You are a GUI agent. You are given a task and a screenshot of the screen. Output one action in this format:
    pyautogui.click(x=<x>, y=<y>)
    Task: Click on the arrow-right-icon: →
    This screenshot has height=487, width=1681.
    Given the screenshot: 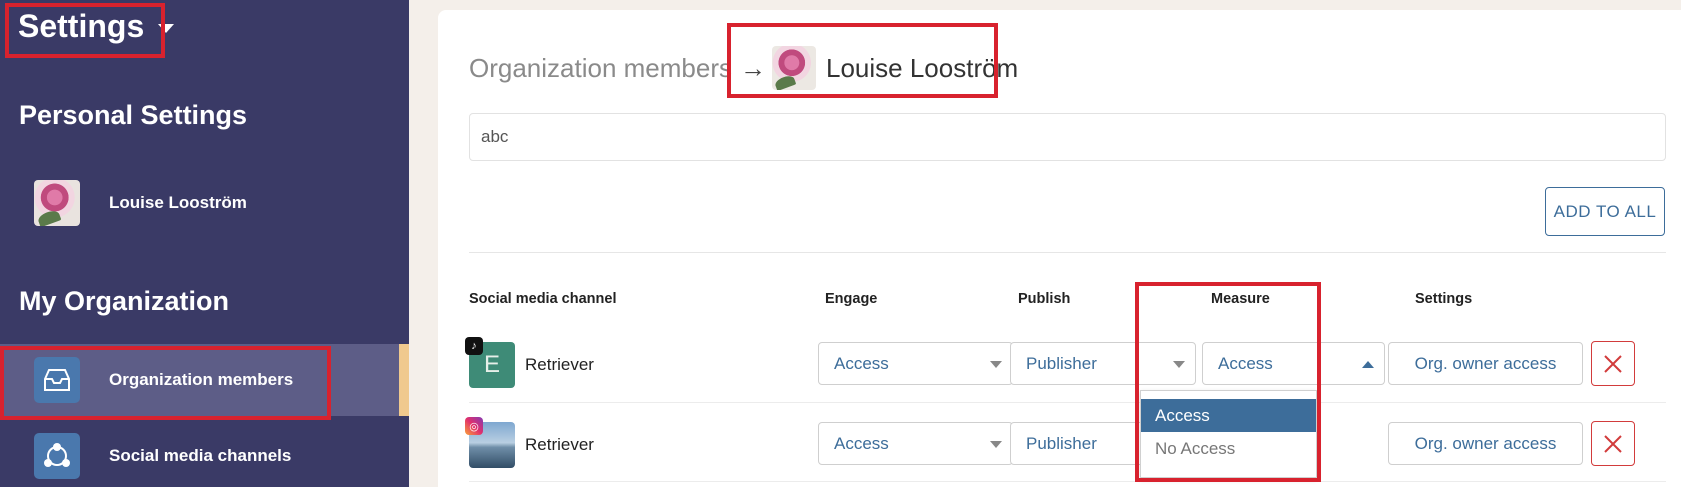 What is the action you would take?
    pyautogui.click(x=753, y=67)
    